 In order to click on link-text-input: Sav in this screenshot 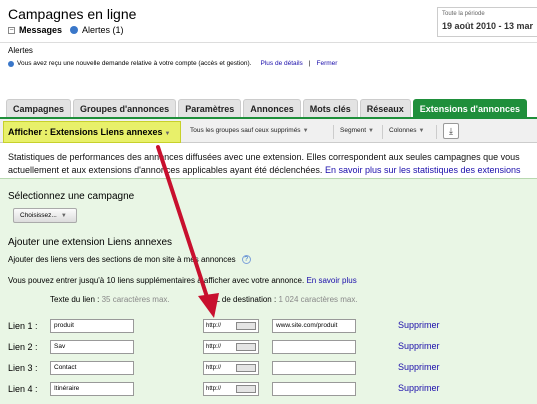, I will do `click(92, 347)`.